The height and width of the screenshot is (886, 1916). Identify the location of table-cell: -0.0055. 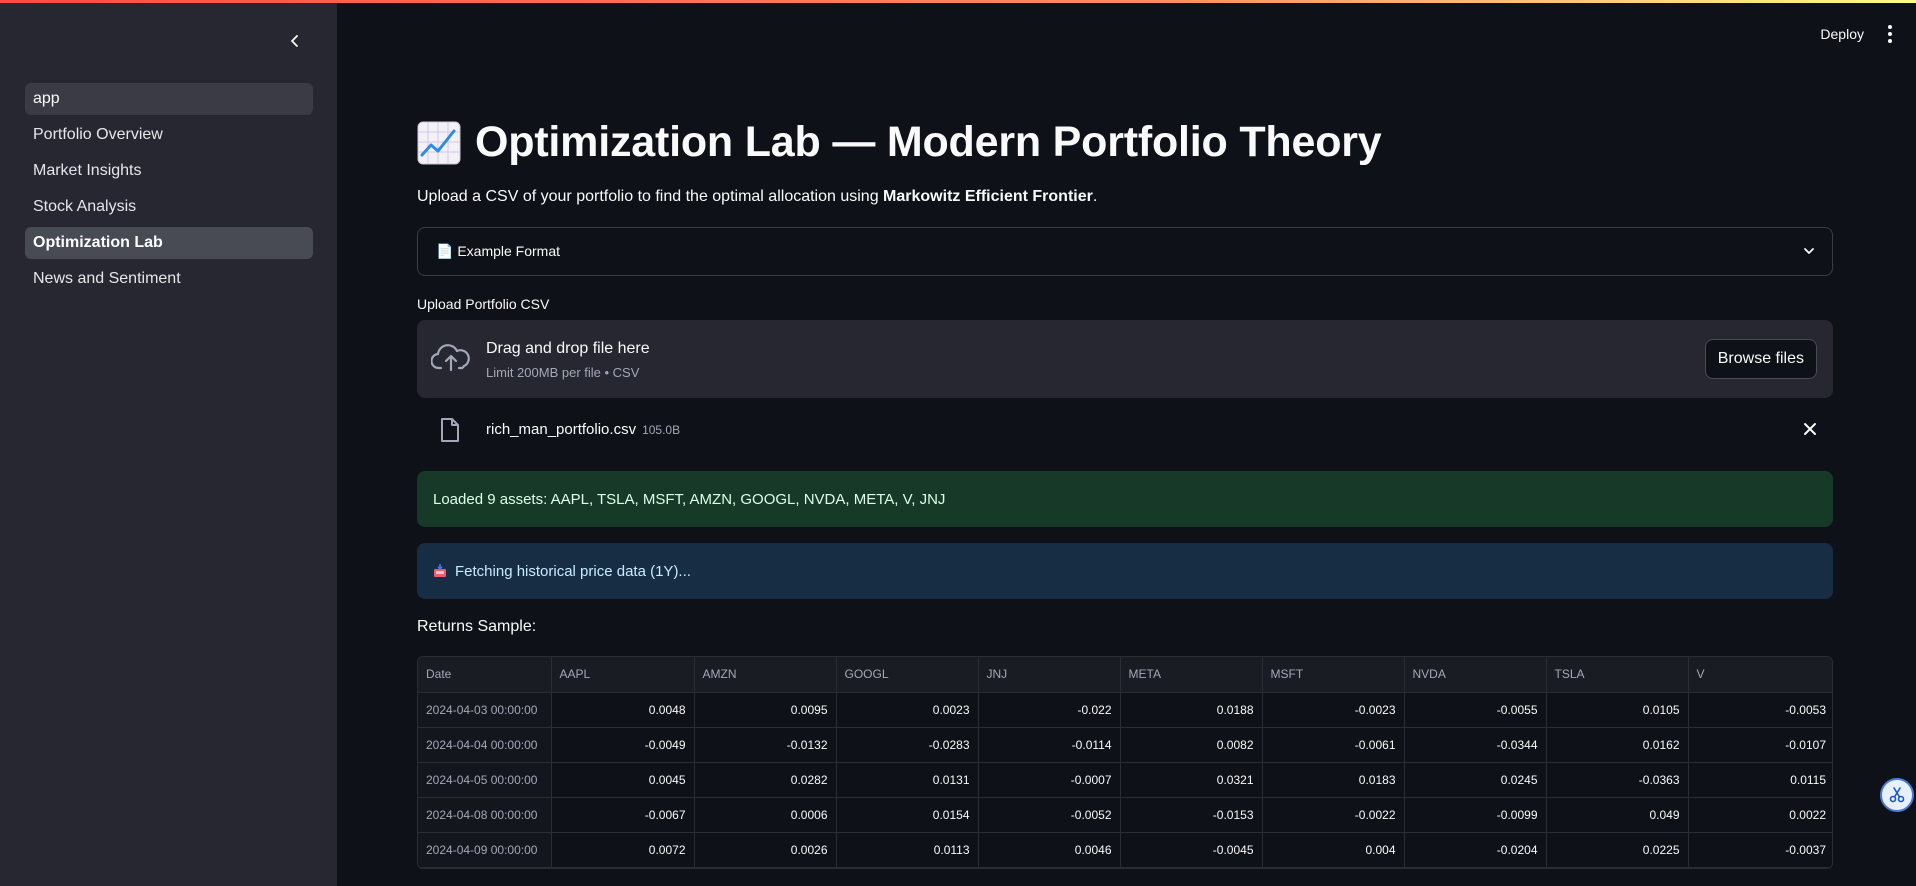
(1475, 710).